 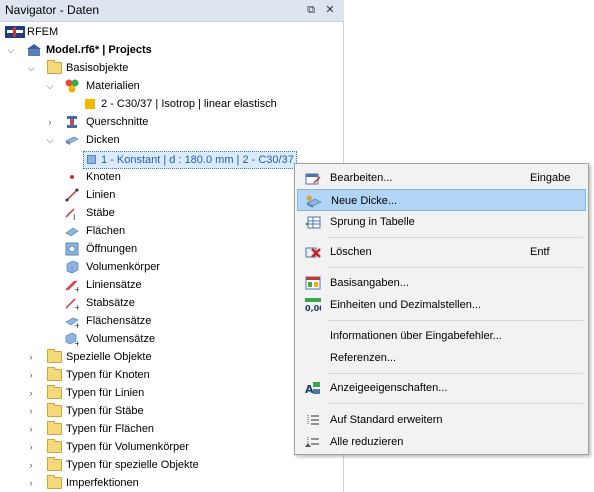 What do you see at coordinates (105, 411) in the screenshot?
I see `tree-folder-label: Typen für Stäbe` at bounding box center [105, 411].